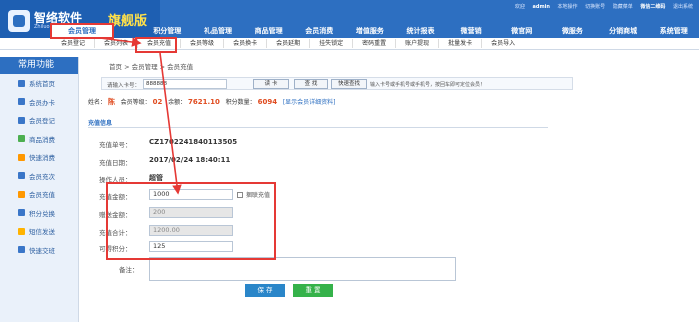 The height and width of the screenshot is (322, 699). I want to click on member-balance: 7621.10, so click(204, 102).